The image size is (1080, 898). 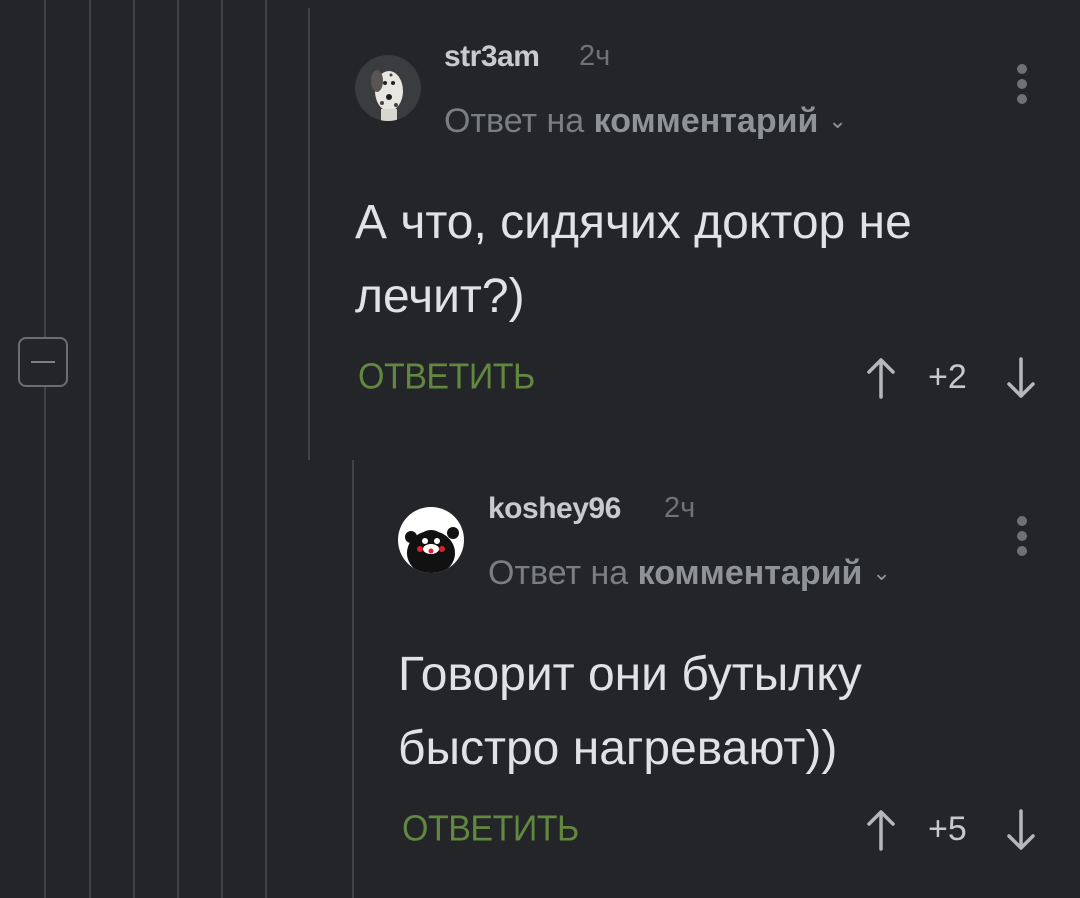 I want to click on comment-author: koshey96, so click(x=554, y=509).